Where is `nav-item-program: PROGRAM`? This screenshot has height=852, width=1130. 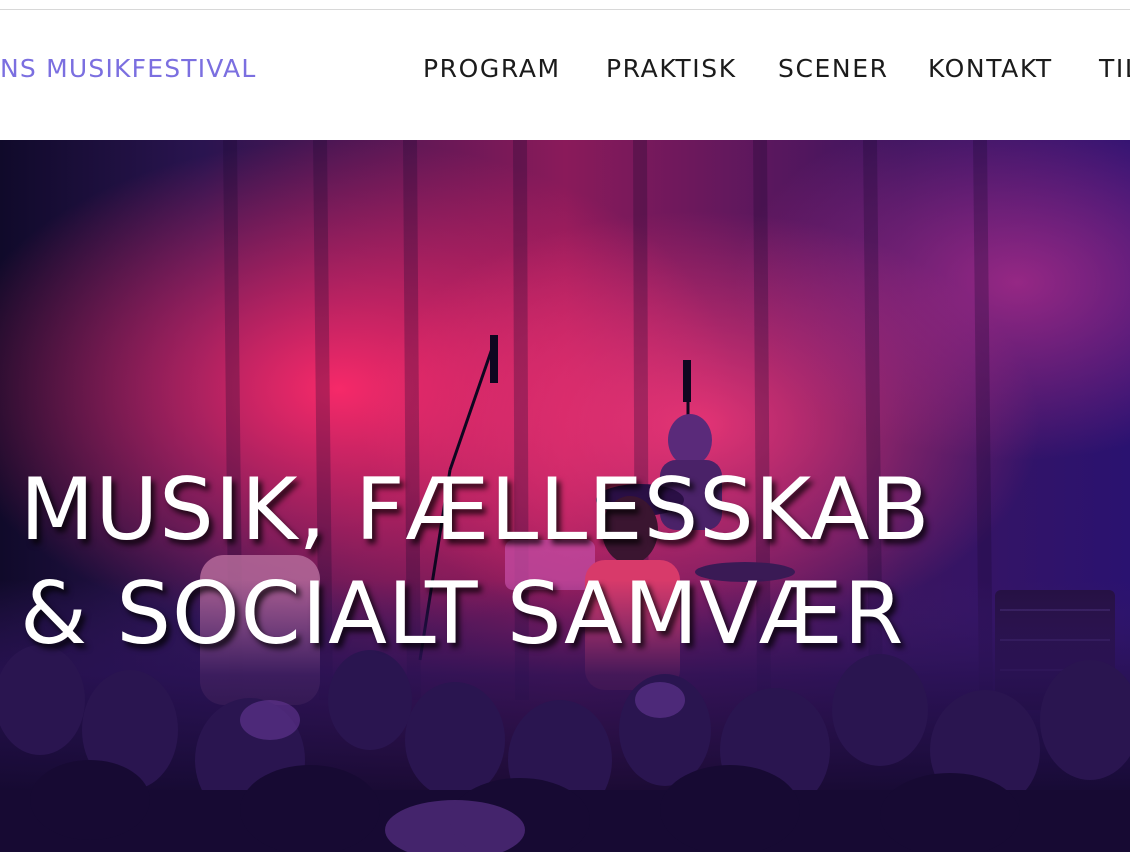
nav-item-program: PROGRAM is located at coordinates (492, 68).